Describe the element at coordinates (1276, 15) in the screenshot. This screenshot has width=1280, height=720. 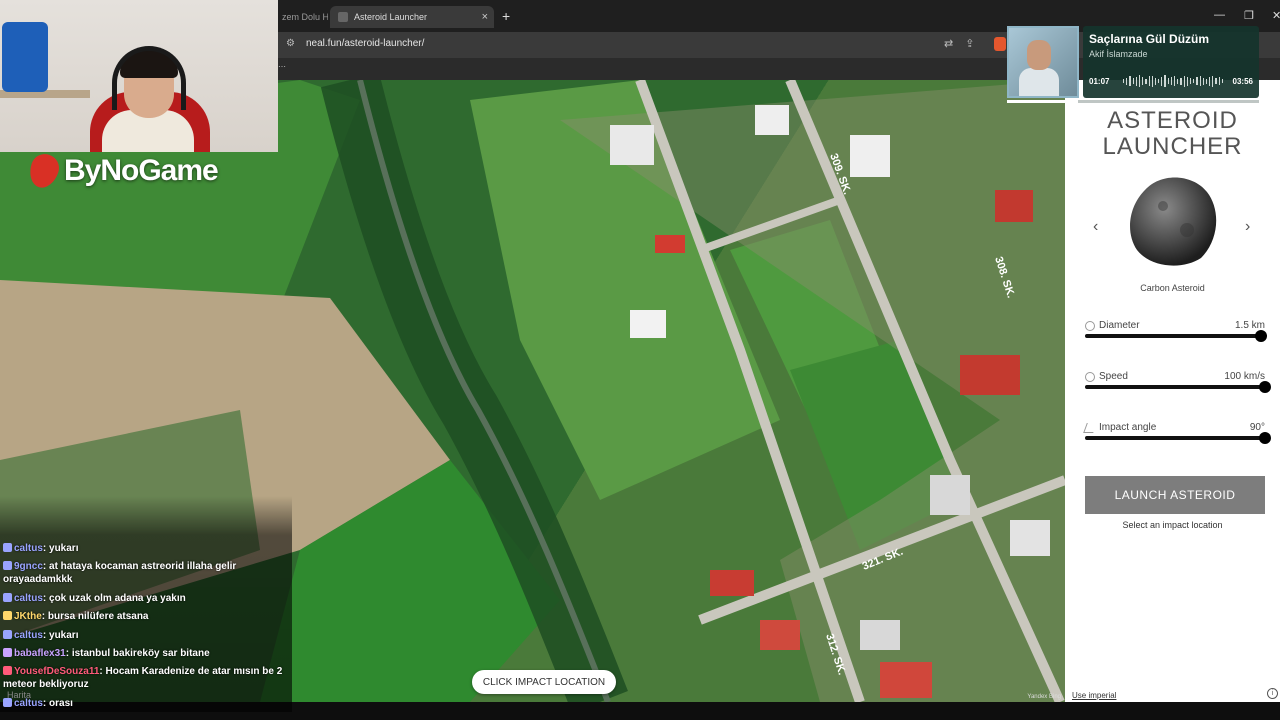
I see `window-close-icon: ✕` at that location.